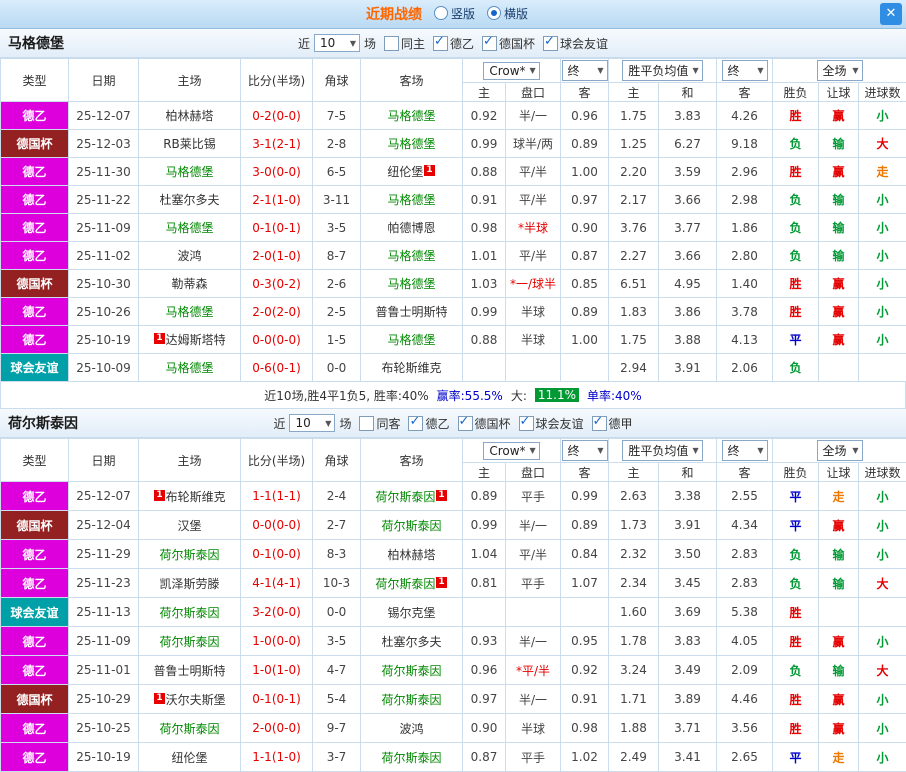 Image resolution: width=906 pixels, height=772 pixels. What do you see at coordinates (196, 700) in the screenshot?
I see `team-name-link: 沃尔夫斯堡` at bounding box center [196, 700].